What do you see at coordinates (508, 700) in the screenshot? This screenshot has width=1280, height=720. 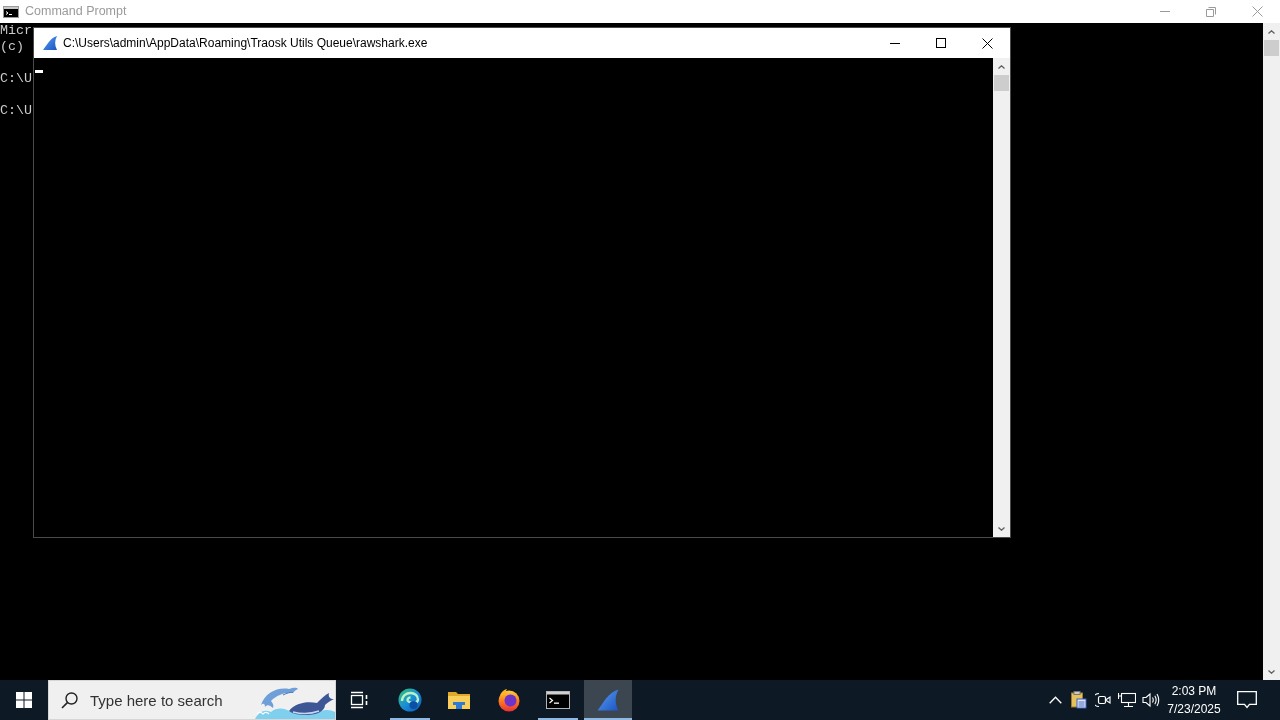 I see `flame-globe-icon` at bounding box center [508, 700].